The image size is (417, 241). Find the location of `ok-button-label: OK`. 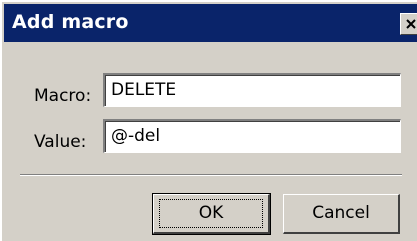

ok-button-label: OK is located at coordinates (211, 213).